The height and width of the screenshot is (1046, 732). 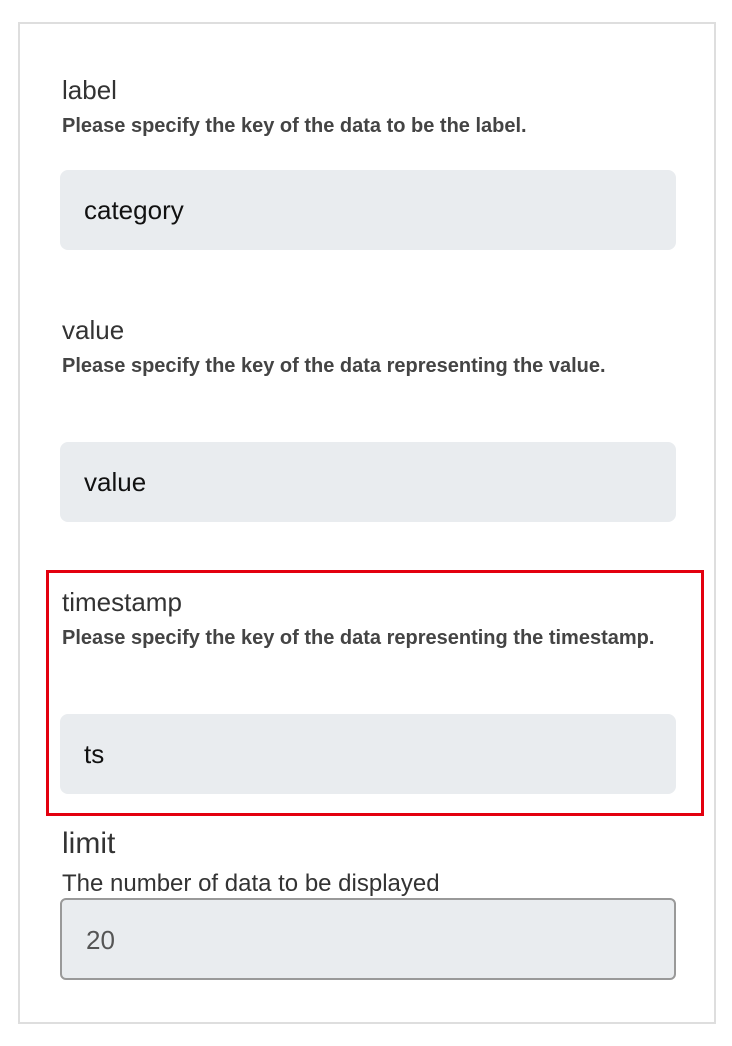 What do you see at coordinates (89, 90) in the screenshot?
I see `field-label-title: label` at bounding box center [89, 90].